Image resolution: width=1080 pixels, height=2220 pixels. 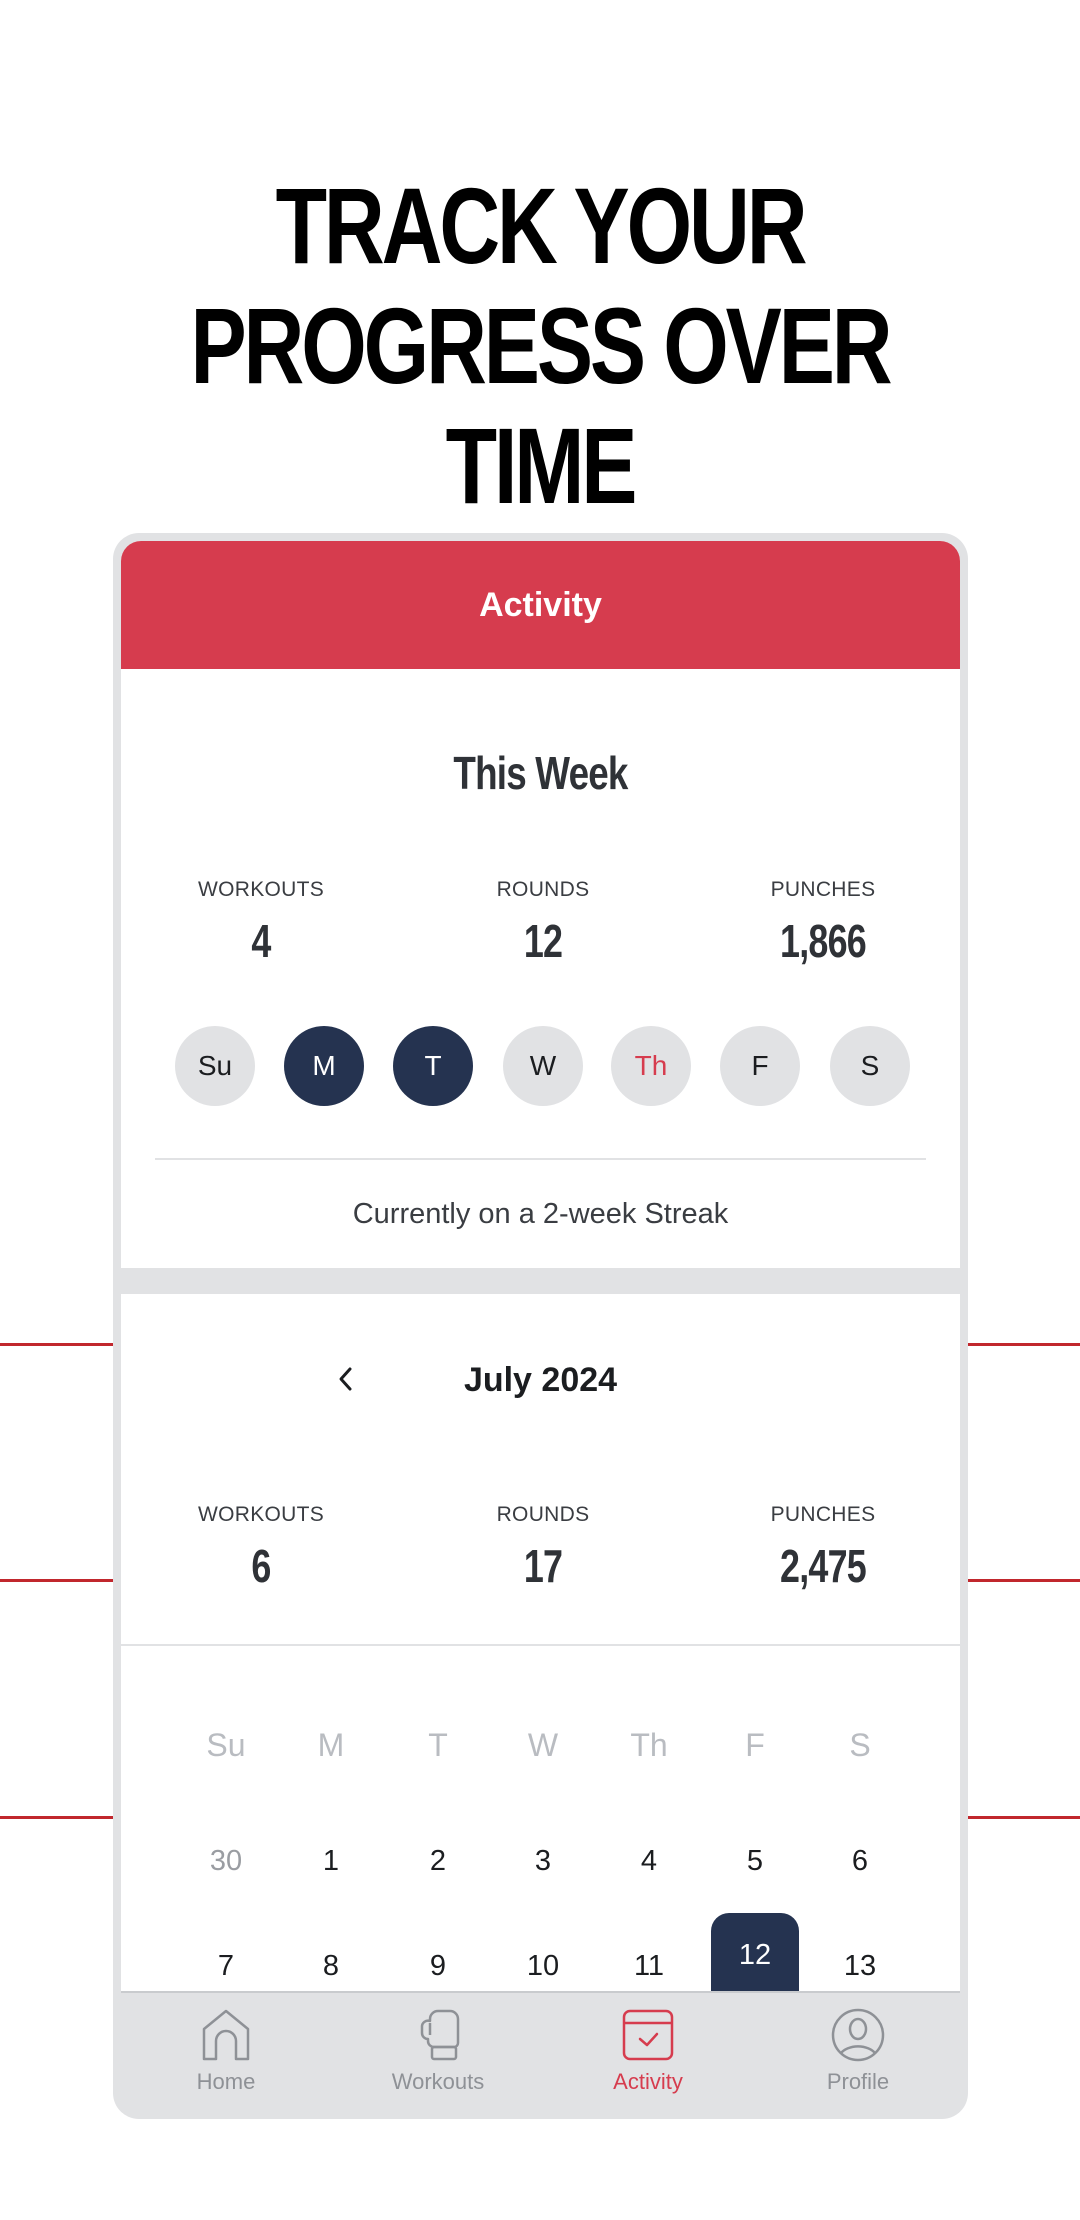 What do you see at coordinates (755, 1952) in the screenshot?
I see `calendar-day-selected: 12` at bounding box center [755, 1952].